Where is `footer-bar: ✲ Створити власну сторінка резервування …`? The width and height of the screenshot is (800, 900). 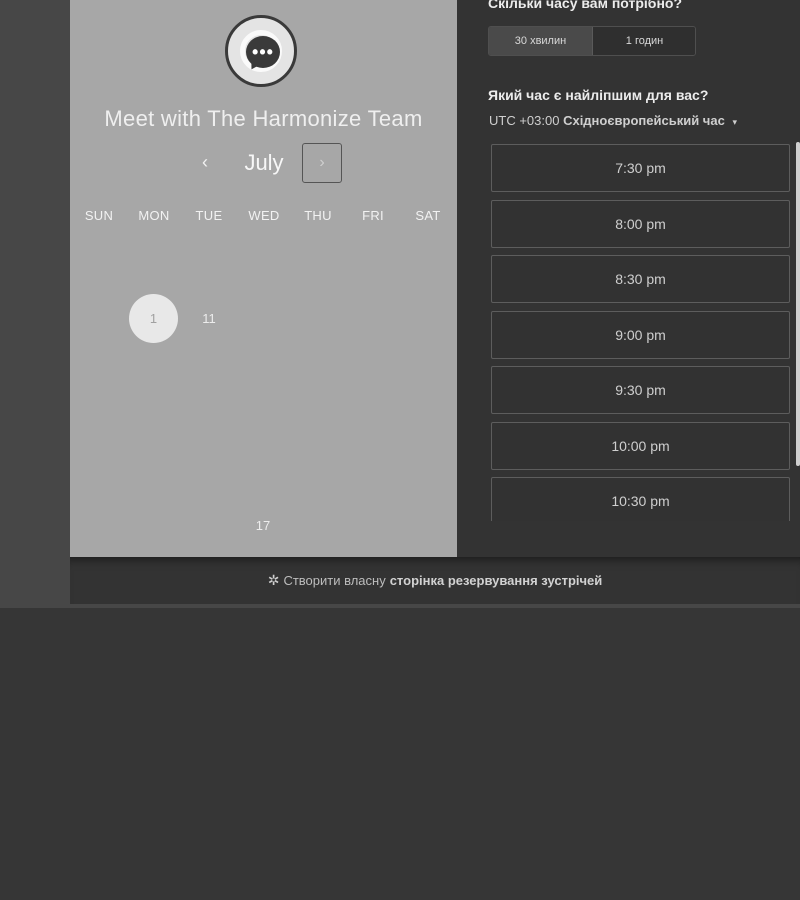
footer-bar: ✲ Створити власну сторінка резервування … is located at coordinates (435, 580).